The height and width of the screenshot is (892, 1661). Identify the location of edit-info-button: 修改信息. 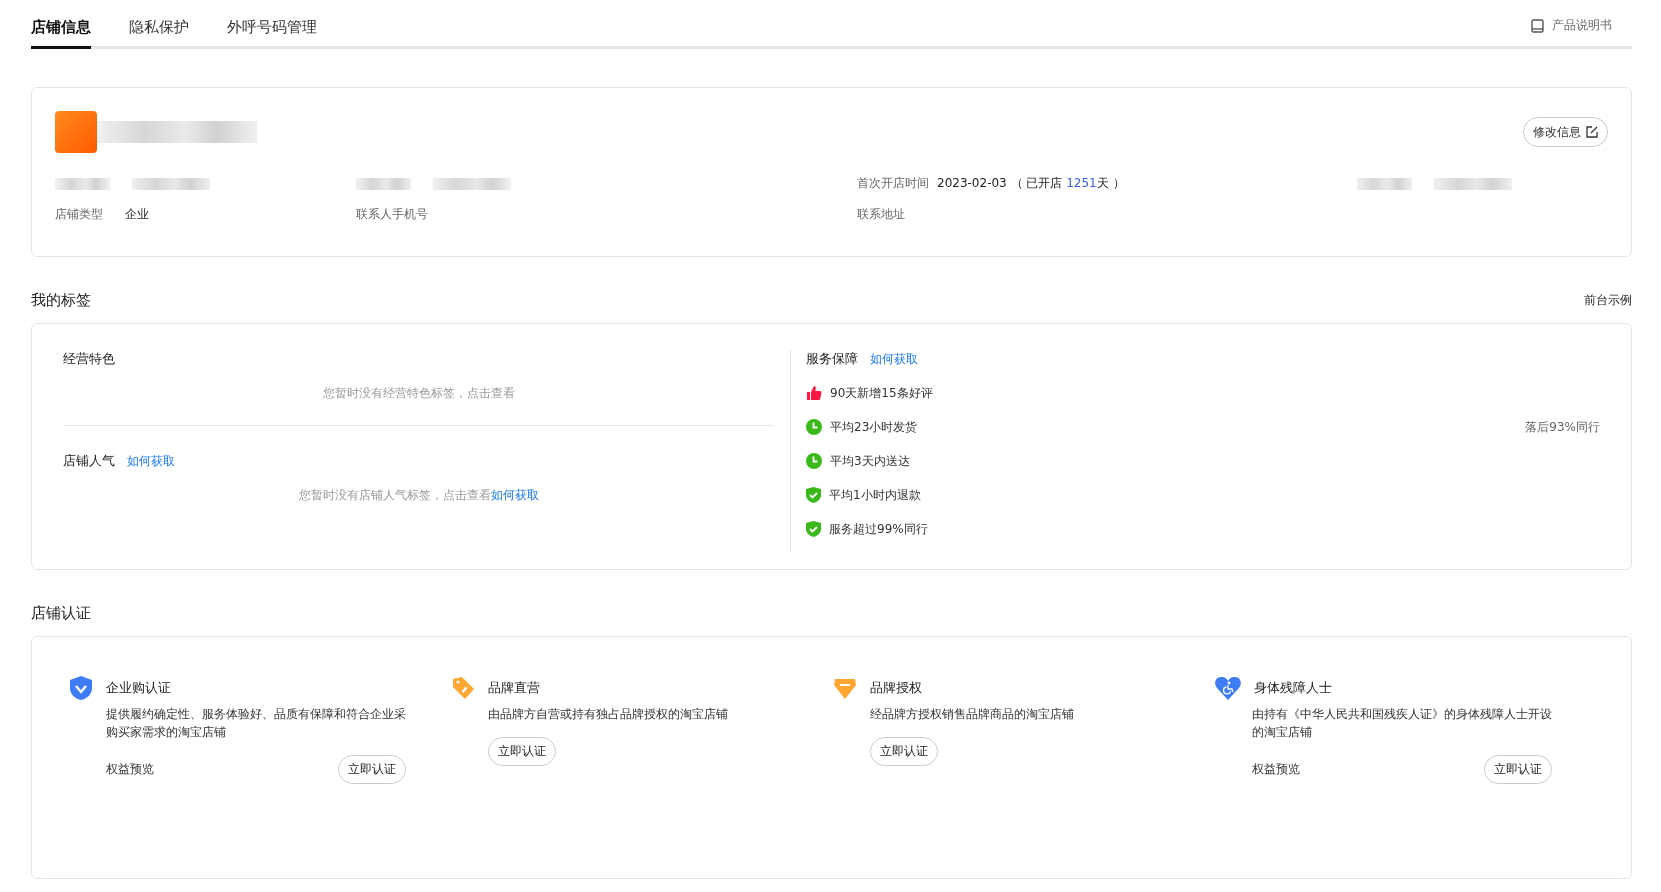
(1565, 132).